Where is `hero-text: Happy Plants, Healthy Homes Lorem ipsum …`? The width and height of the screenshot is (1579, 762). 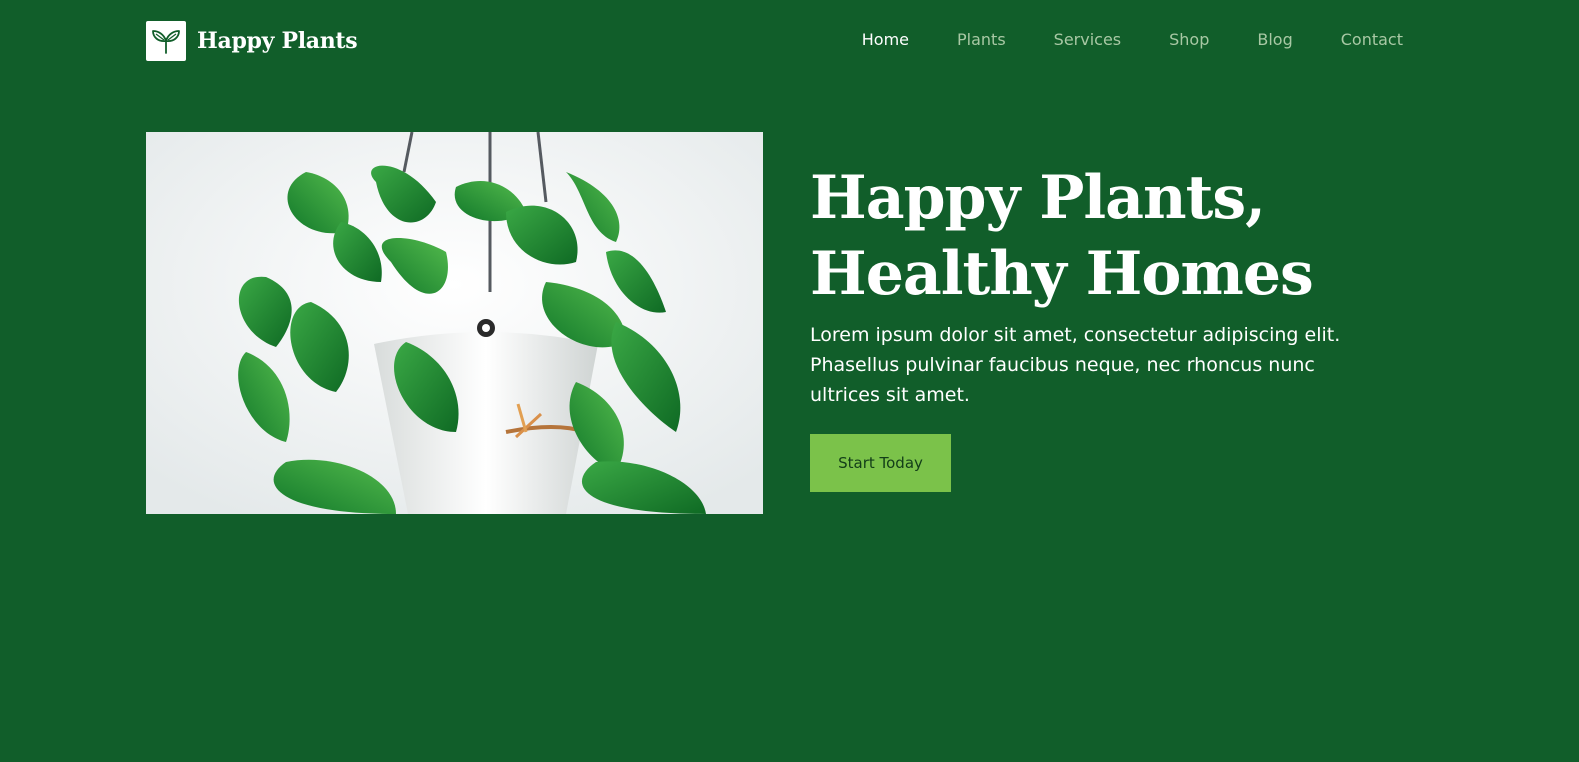
hero-text: Happy Plants, Healthy Homes Lorem ipsum … is located at coordinates (1110, 285).